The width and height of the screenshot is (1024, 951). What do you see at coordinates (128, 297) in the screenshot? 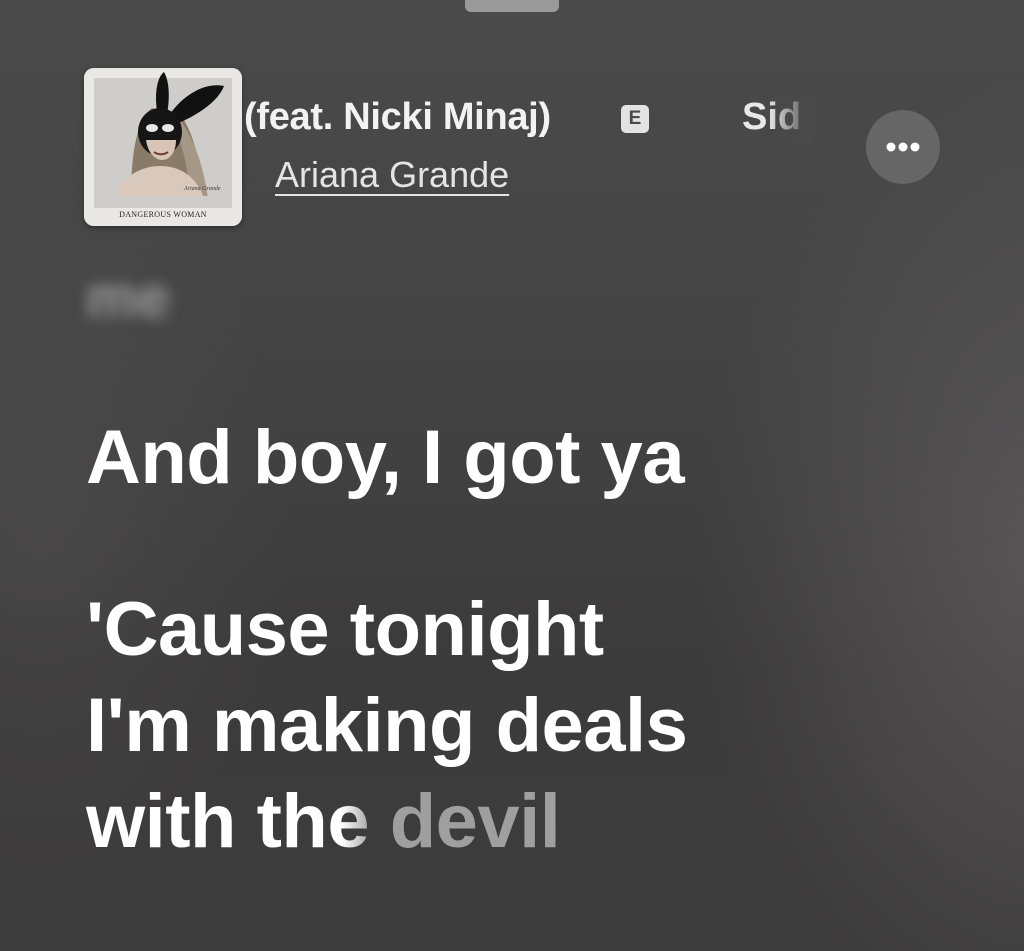
I see `previous-lyric-line: me` at bounding box center [128, 297].